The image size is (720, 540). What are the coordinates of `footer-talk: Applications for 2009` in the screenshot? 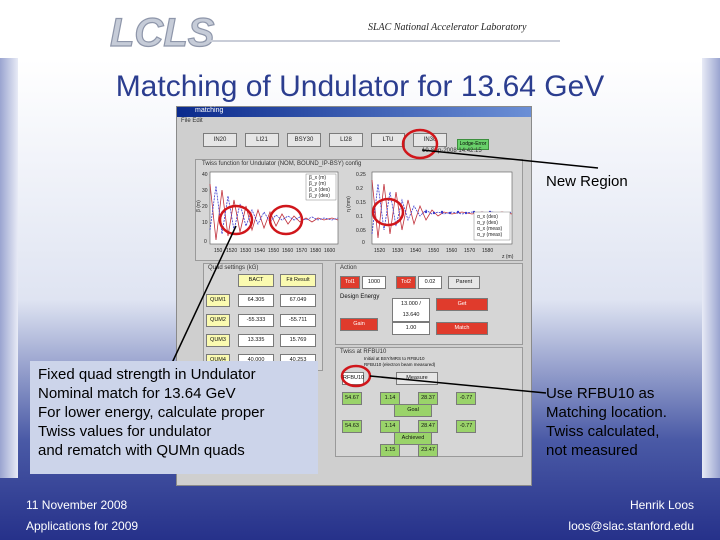 It's located at (82, 526).